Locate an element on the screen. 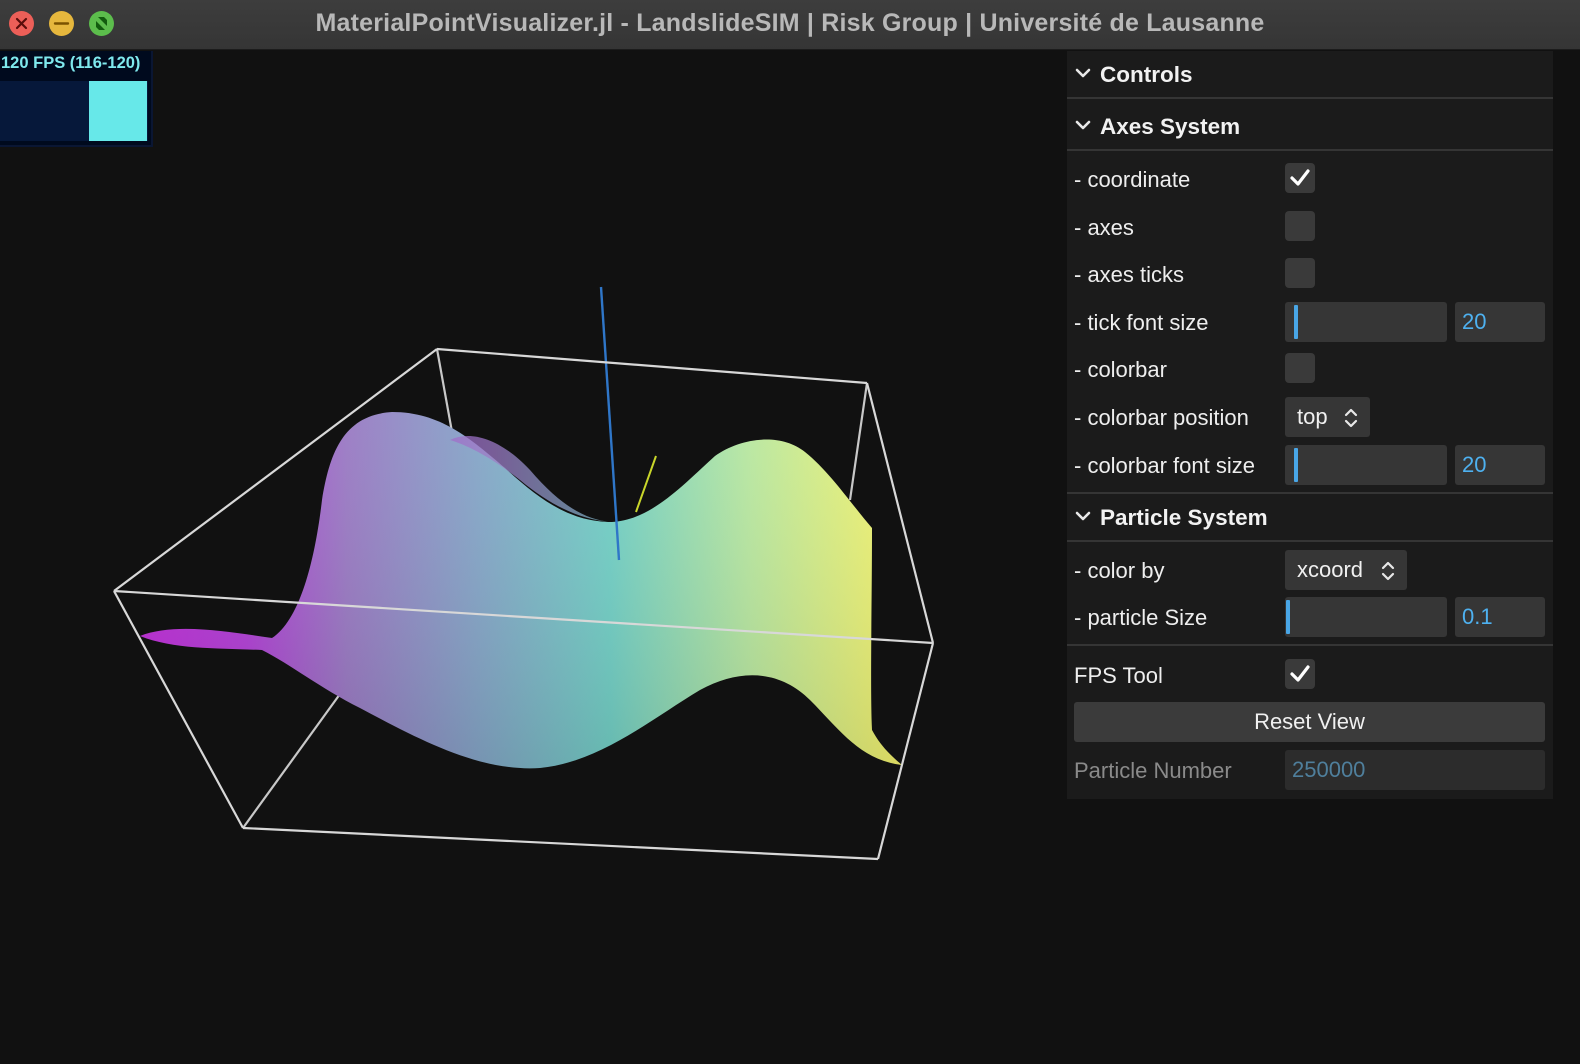 The image size is (1580, 1064). controls-header-label: Controls is located at coordinates (1146, 74).